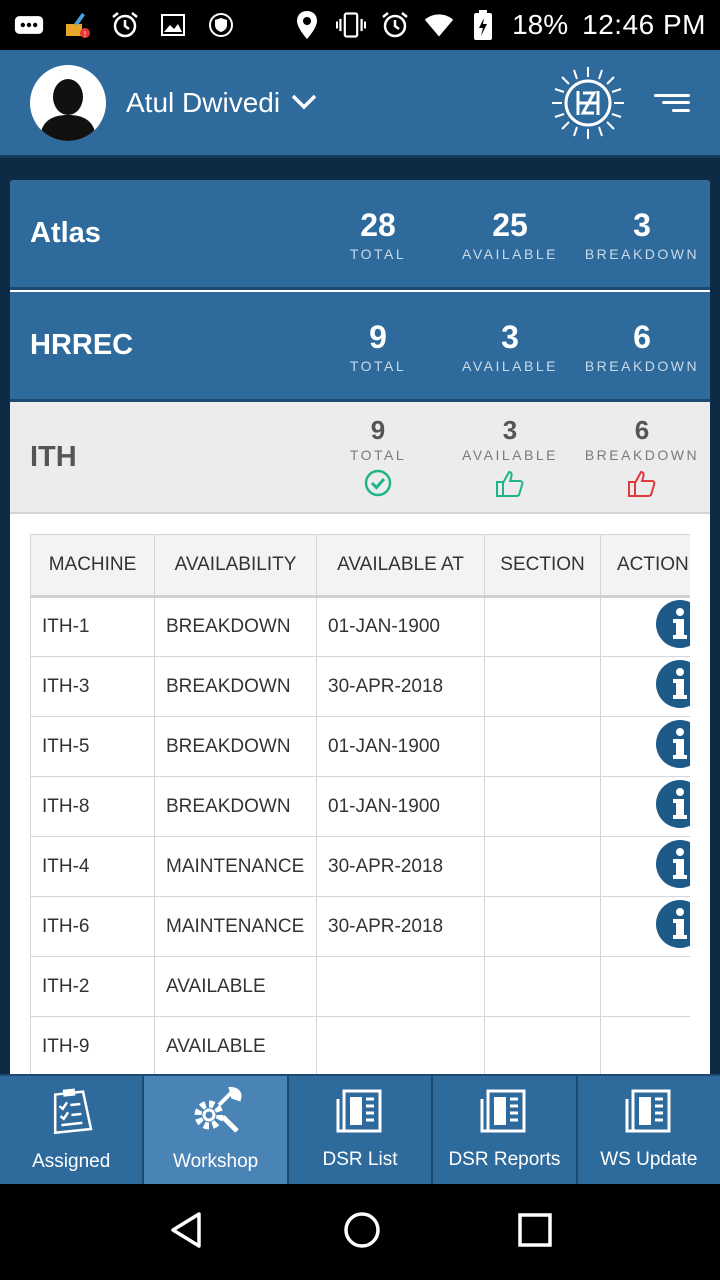 This screenshot has height=1280, width=720. What do you see at coordinates (92, 1045) in the screenshot?
I see `cell-machine: ITH-9` at bounding box center [92, 1045].